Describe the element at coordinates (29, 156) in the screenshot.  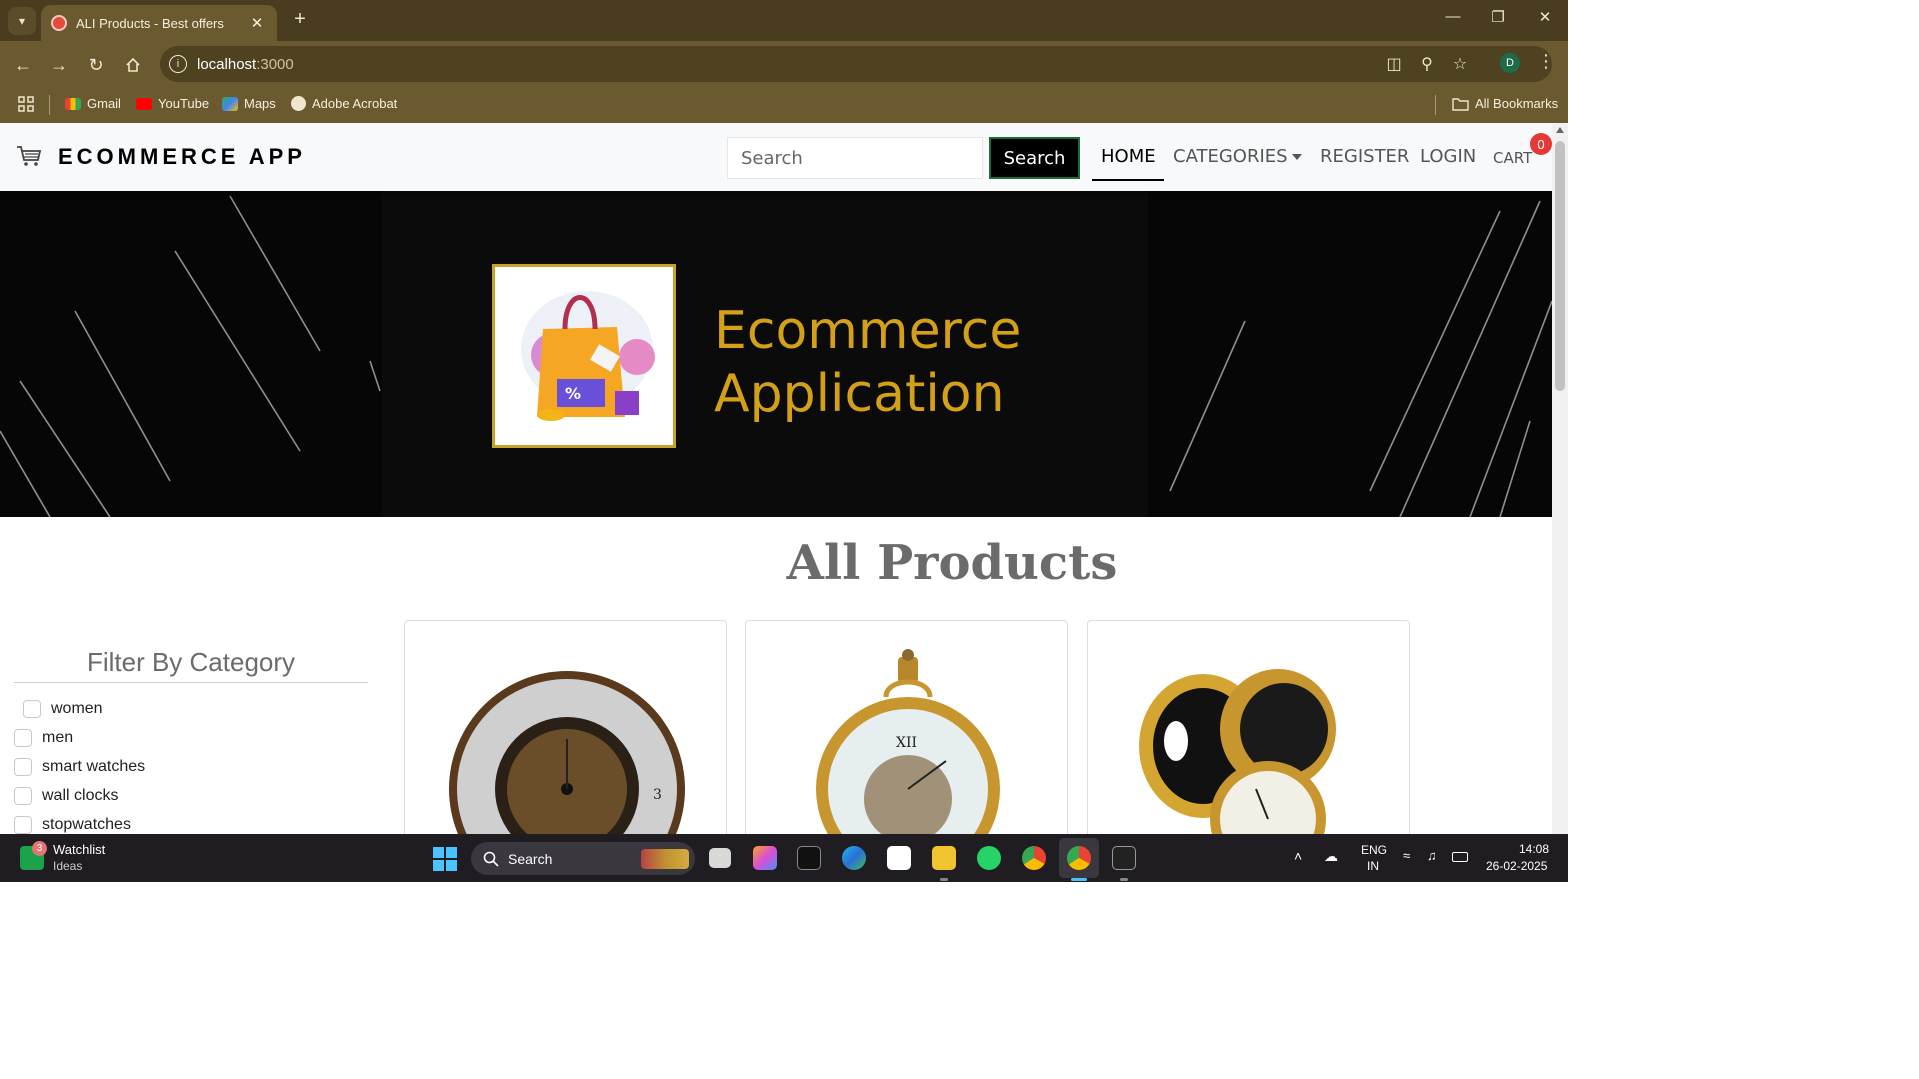
I see `shopping-cart-icon` at that location.